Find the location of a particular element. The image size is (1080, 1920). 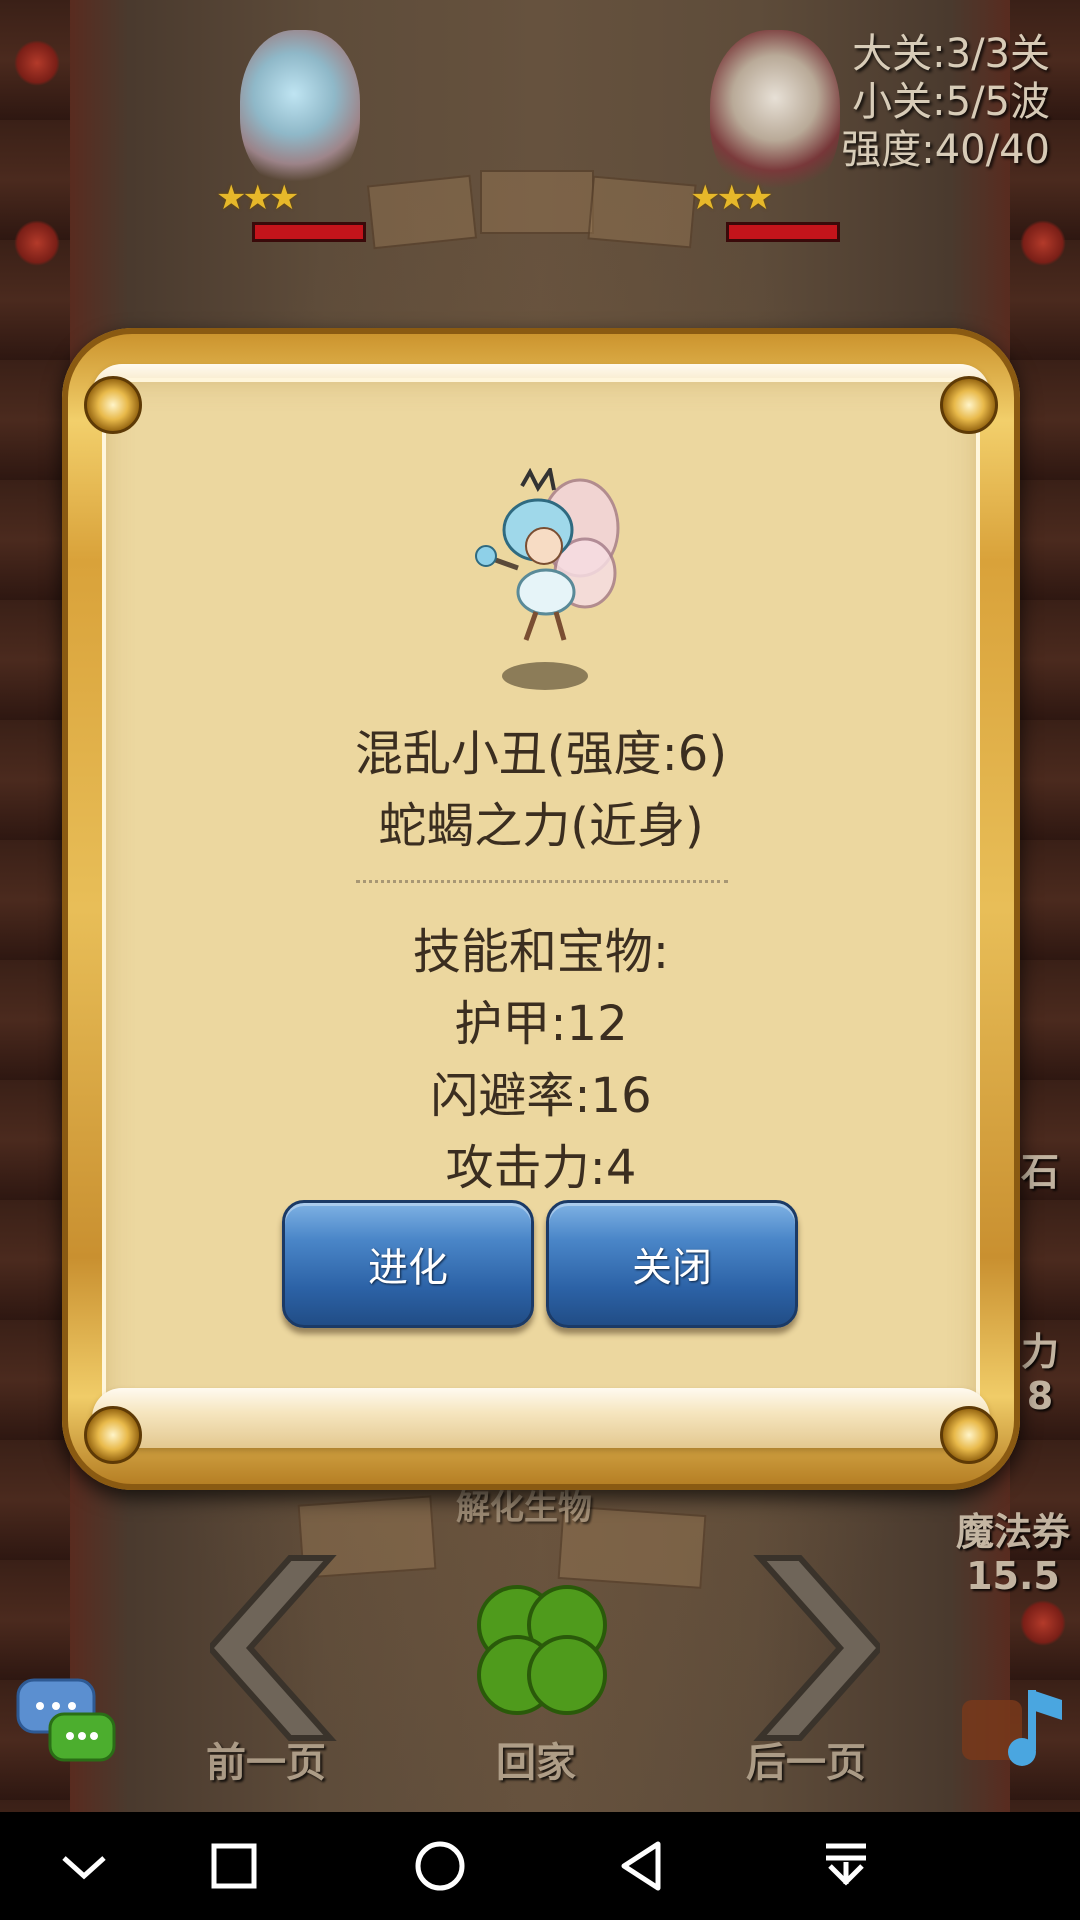

left-pillar is located at coordinates (35, 906).